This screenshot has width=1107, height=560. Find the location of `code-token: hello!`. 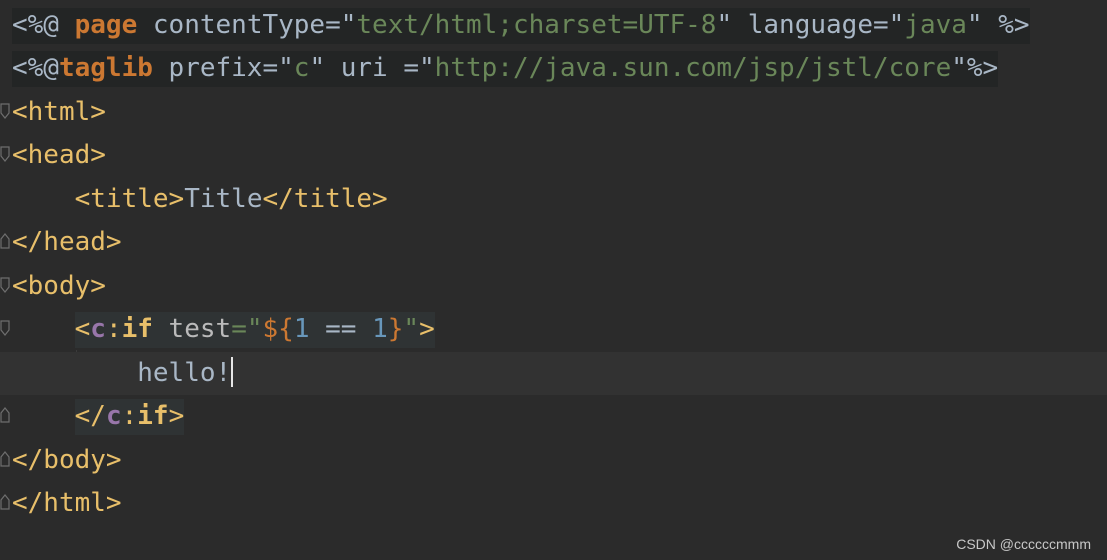

code-token: hello! is located at coordinates (184, 373).